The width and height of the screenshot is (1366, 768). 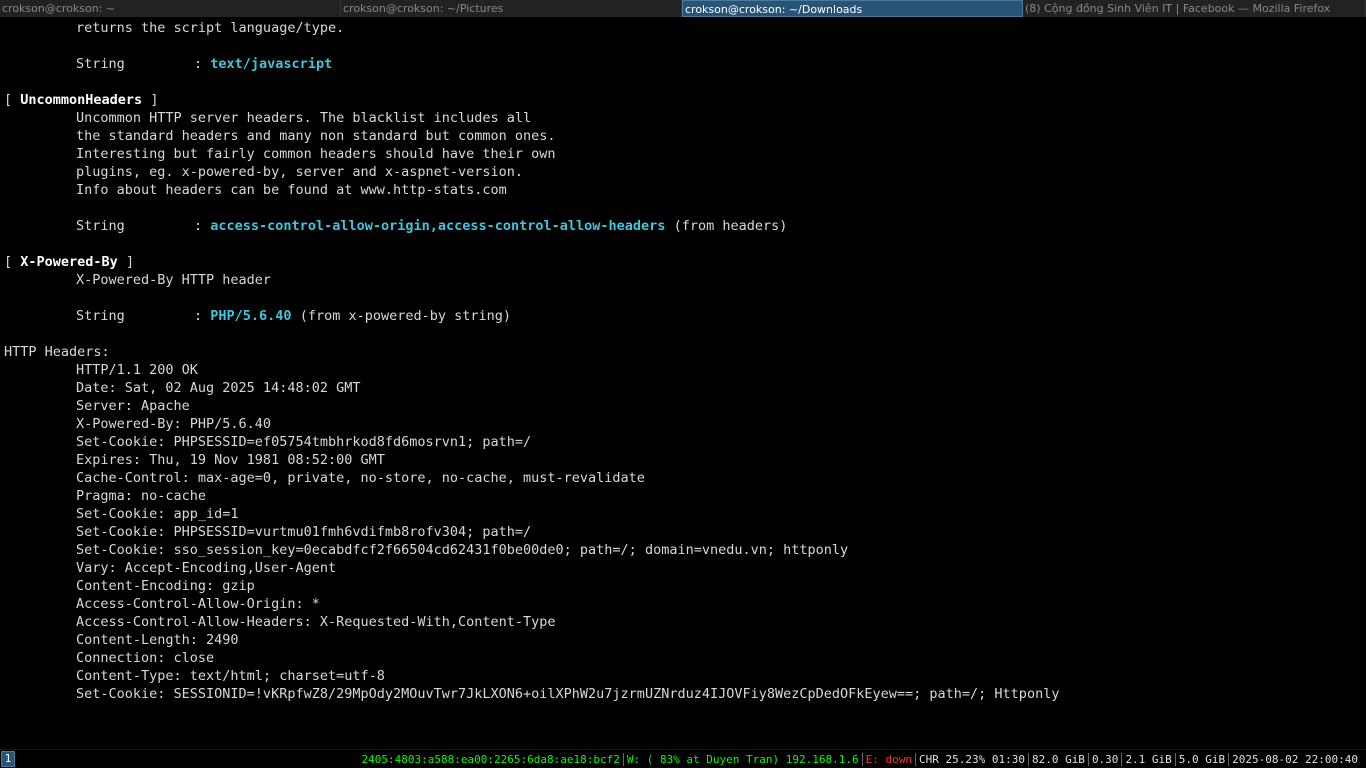 I want to click on status-wifi: W: ( 83% at Duyen Tran) 192.168.1.6, so click(x=742, y=759).